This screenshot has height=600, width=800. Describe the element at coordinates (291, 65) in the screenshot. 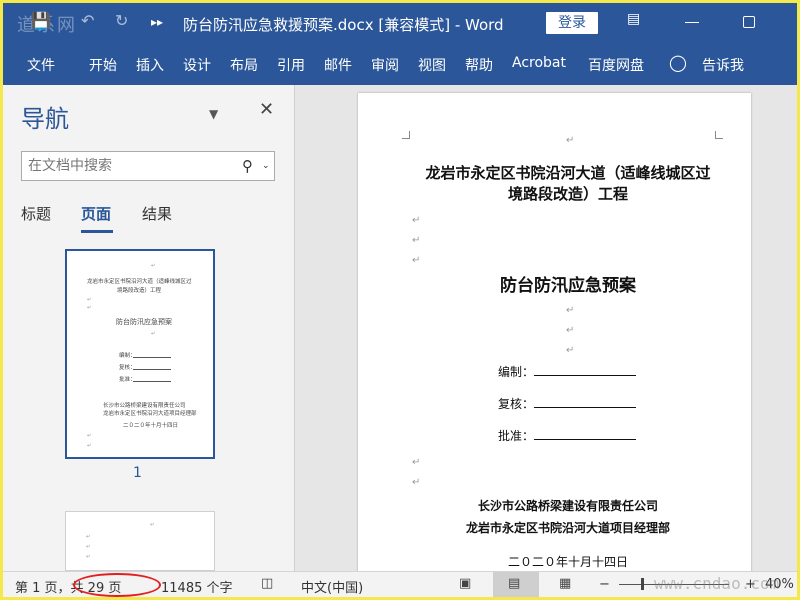

I see `tab-references: 引用` at that location.